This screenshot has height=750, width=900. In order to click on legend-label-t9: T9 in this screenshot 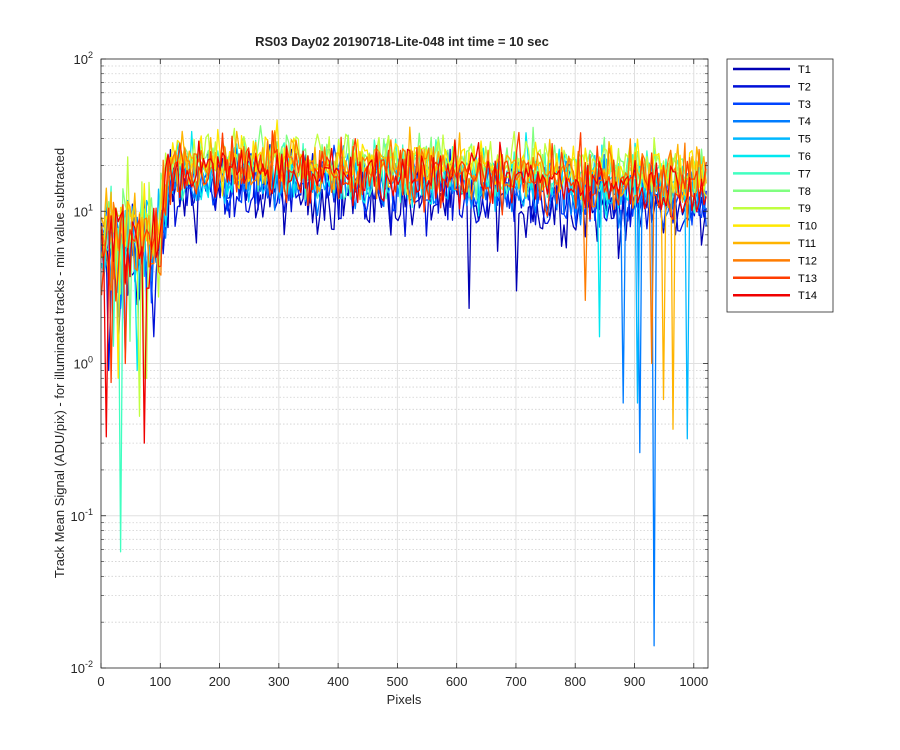, I will do `click(804, 209)`.